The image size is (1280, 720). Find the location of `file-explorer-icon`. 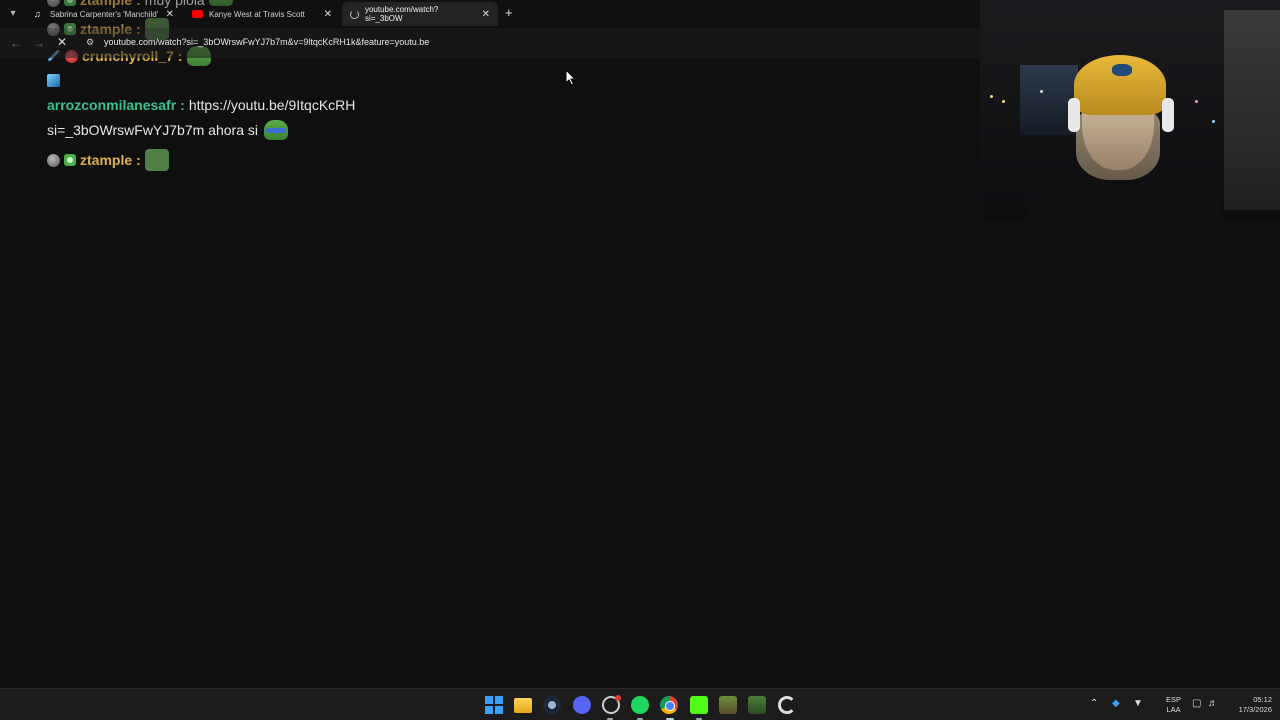

file-explorer-icon is located at coordinates (523, 705).